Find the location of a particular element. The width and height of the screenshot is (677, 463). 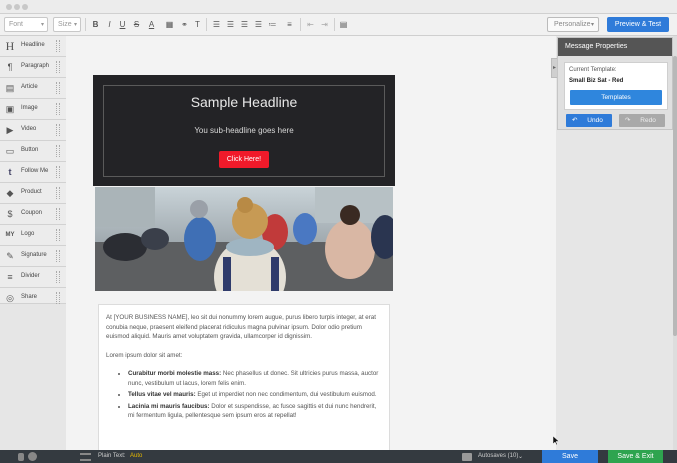

sidebar-item-label: Article is located at coordinates (29, 87).